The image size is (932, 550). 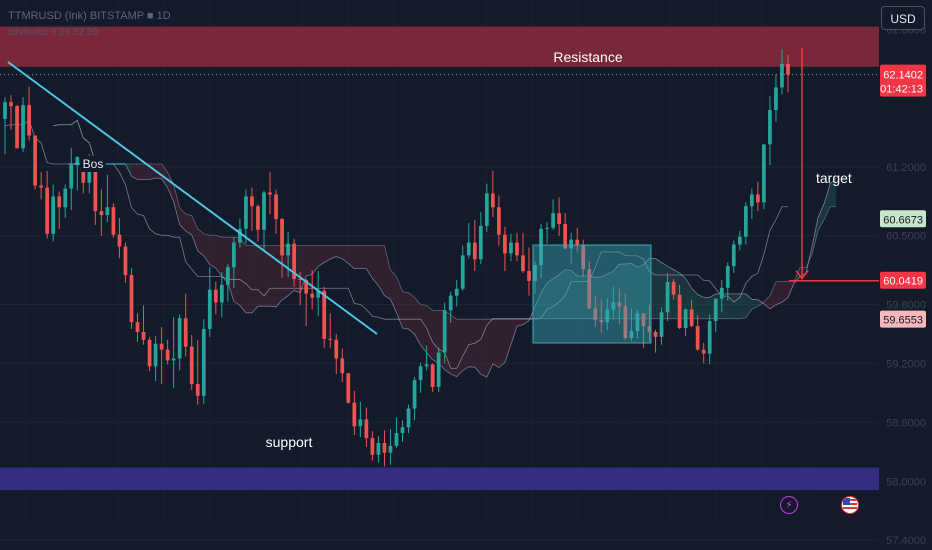 I want to click on indicator-info: Ichimoku 9 26 52 26, so click(x=53, y=32).